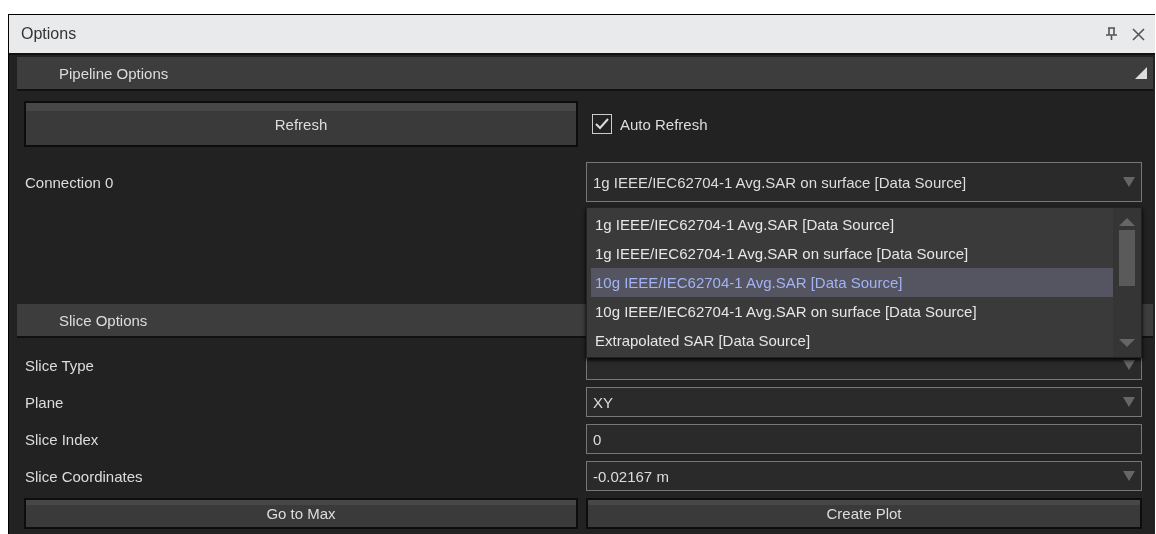 The width and height of the screenshot is (1156, 534). Describe the element at coordinates (301, 513) in the screenshot. I see `action-button: Go to Max` at that location.